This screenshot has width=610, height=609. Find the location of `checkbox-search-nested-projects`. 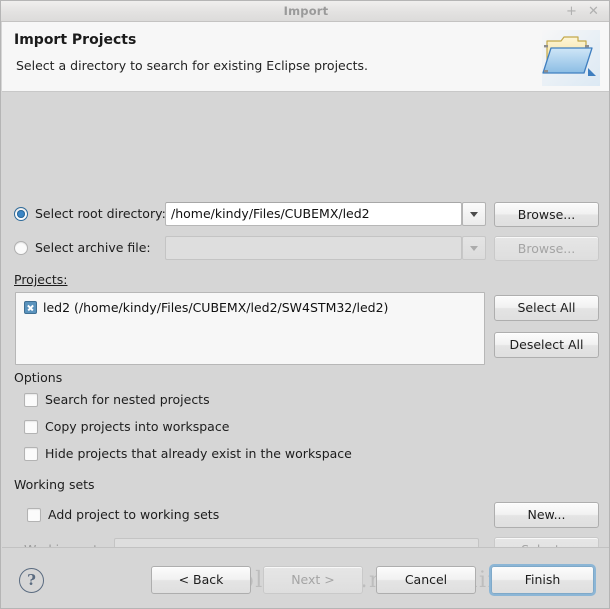

checkbox-search-nested-projects is located at coordinates (31, 400).